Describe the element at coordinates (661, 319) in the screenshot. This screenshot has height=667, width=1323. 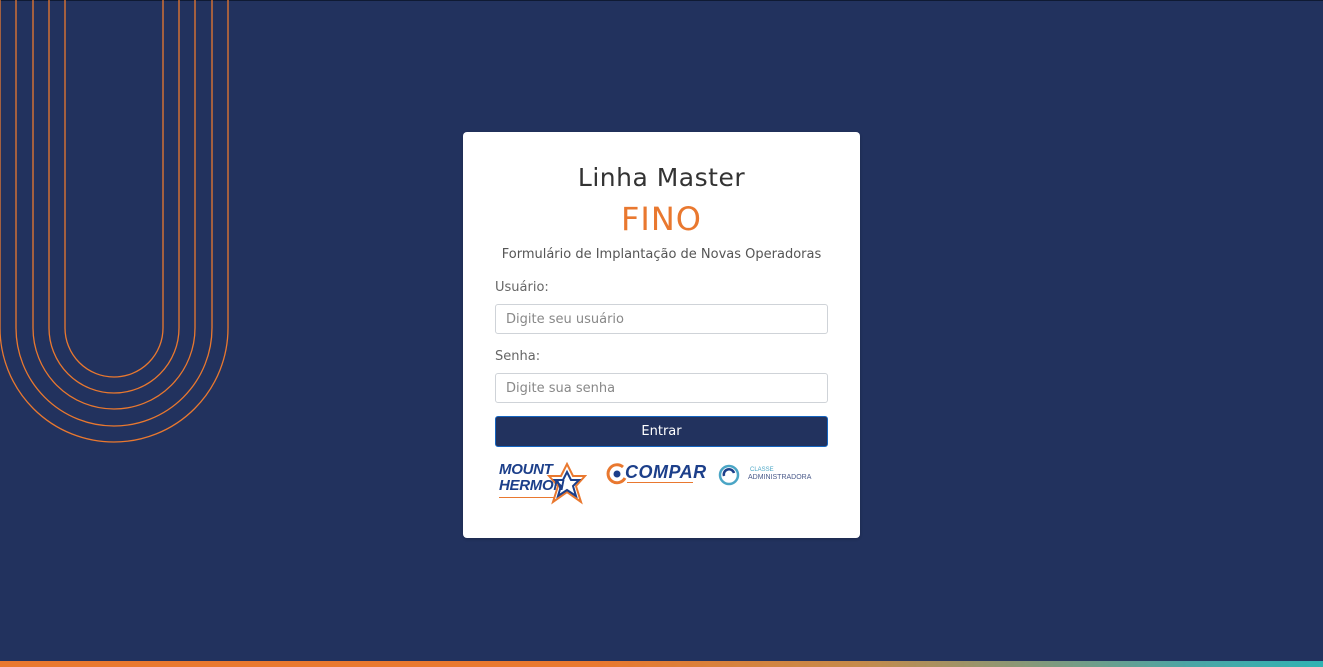
I see `username-input` at that location.